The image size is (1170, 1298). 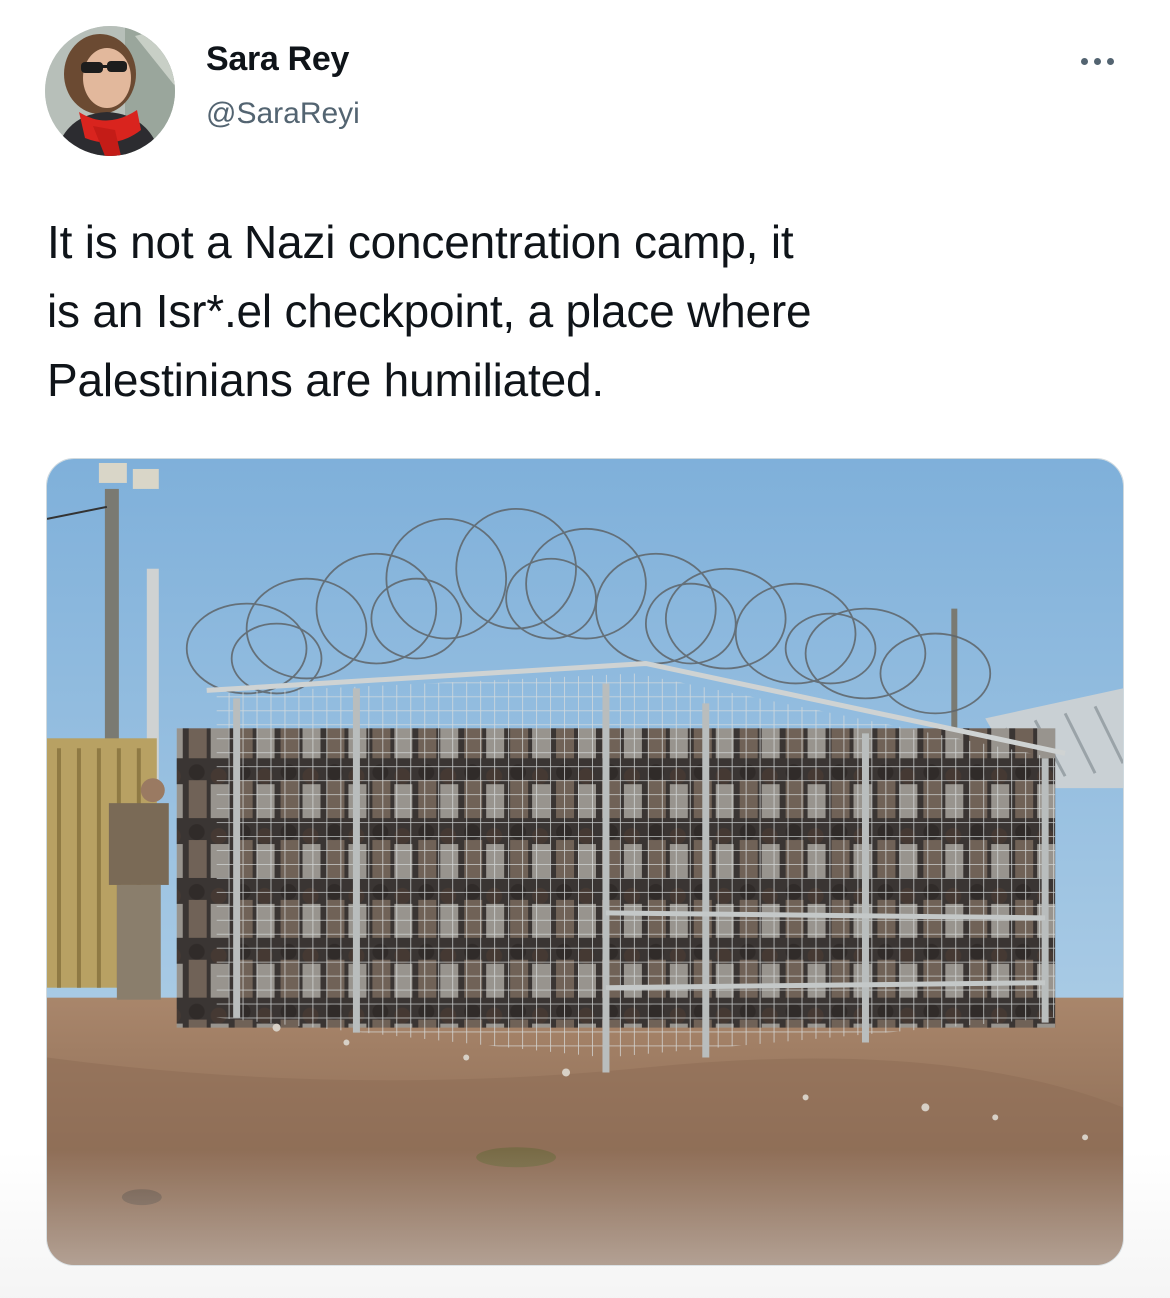 What do you see at coordinates (277, 59) in the screenshot?
I see `author-name: Sara Rey` at bounding box center [277, 59].